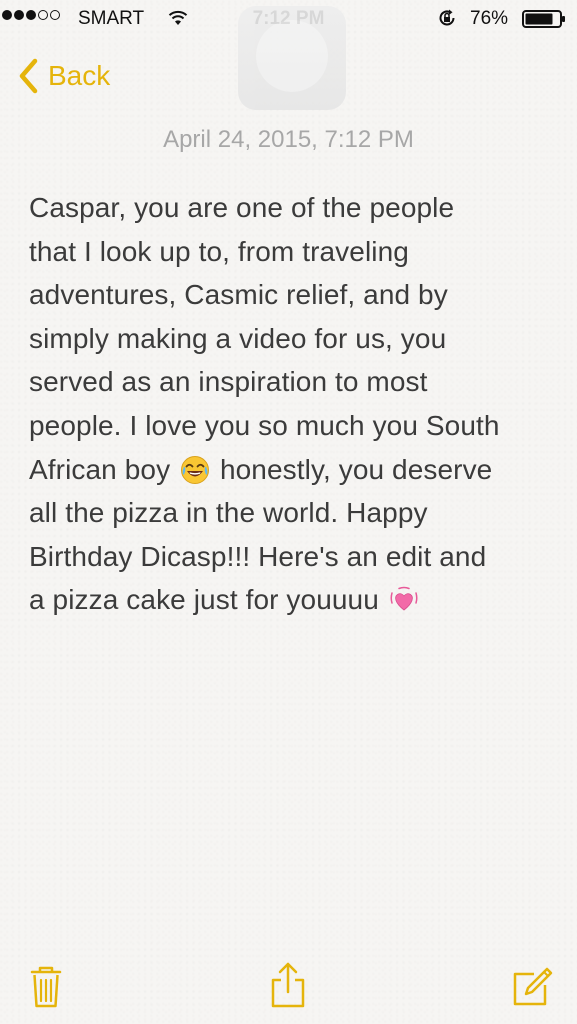 Image resolution: width=577 pixels, height=1024 pixels. I want to click on note-date: April 24, 2015, 7:12 PM, so click(288, 139).